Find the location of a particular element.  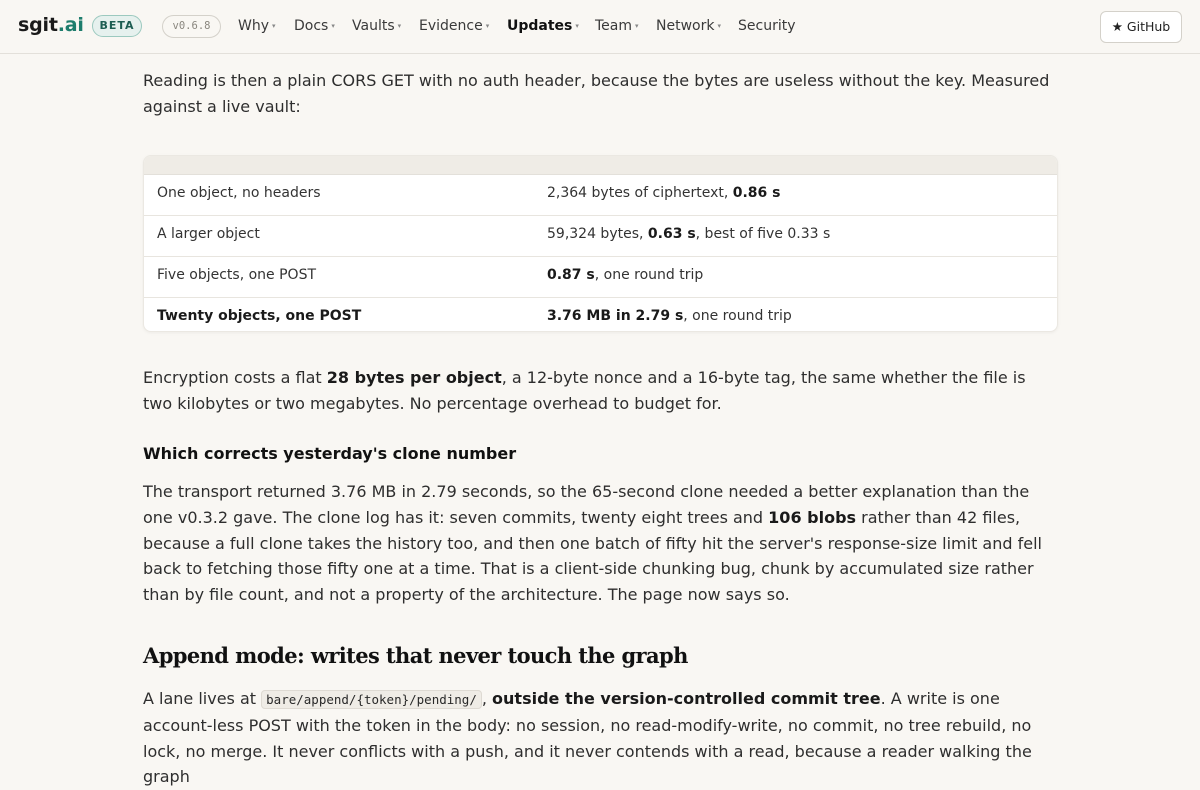

value-text: 59,324 bytes, is located at coordinates (597, 234).